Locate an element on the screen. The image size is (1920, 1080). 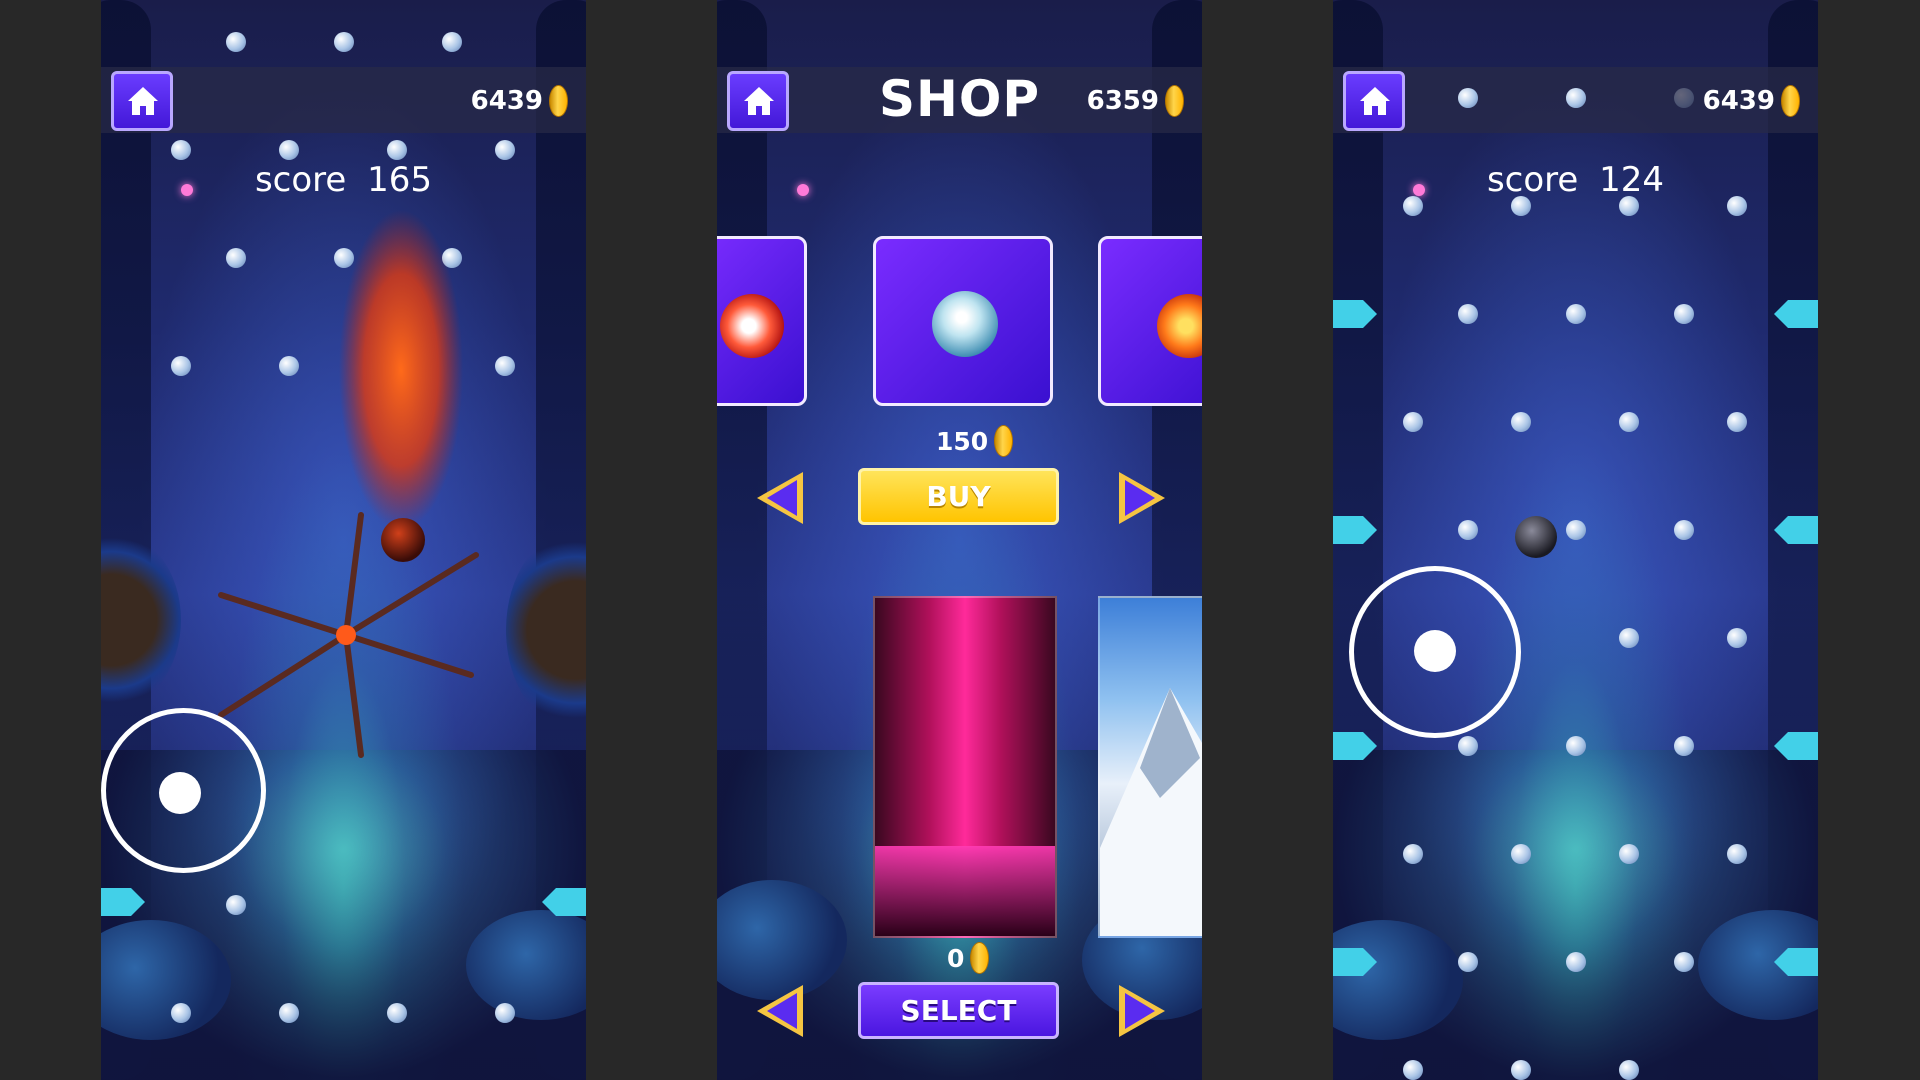
score-display: score 165 is located at coordinates (343, 180).